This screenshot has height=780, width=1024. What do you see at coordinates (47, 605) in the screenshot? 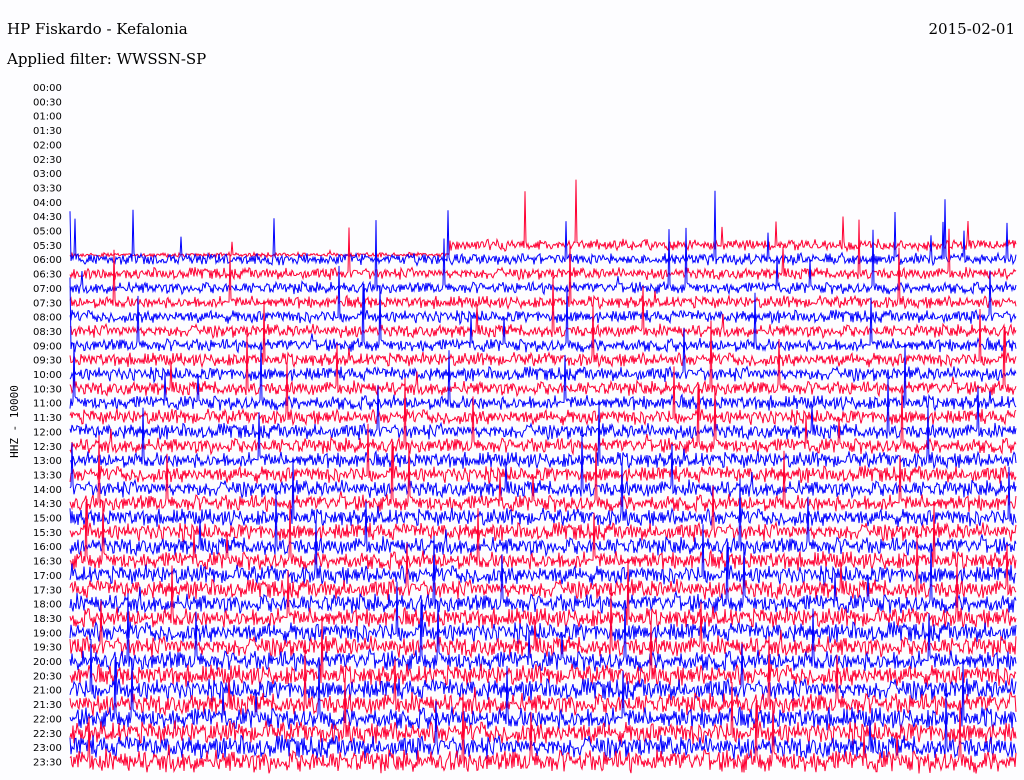
I see `row-time-label: 18:00` at bounding box center [47, 605].